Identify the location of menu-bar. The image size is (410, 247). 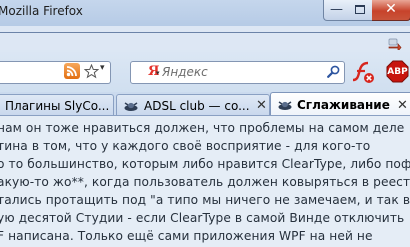
(205, 38).